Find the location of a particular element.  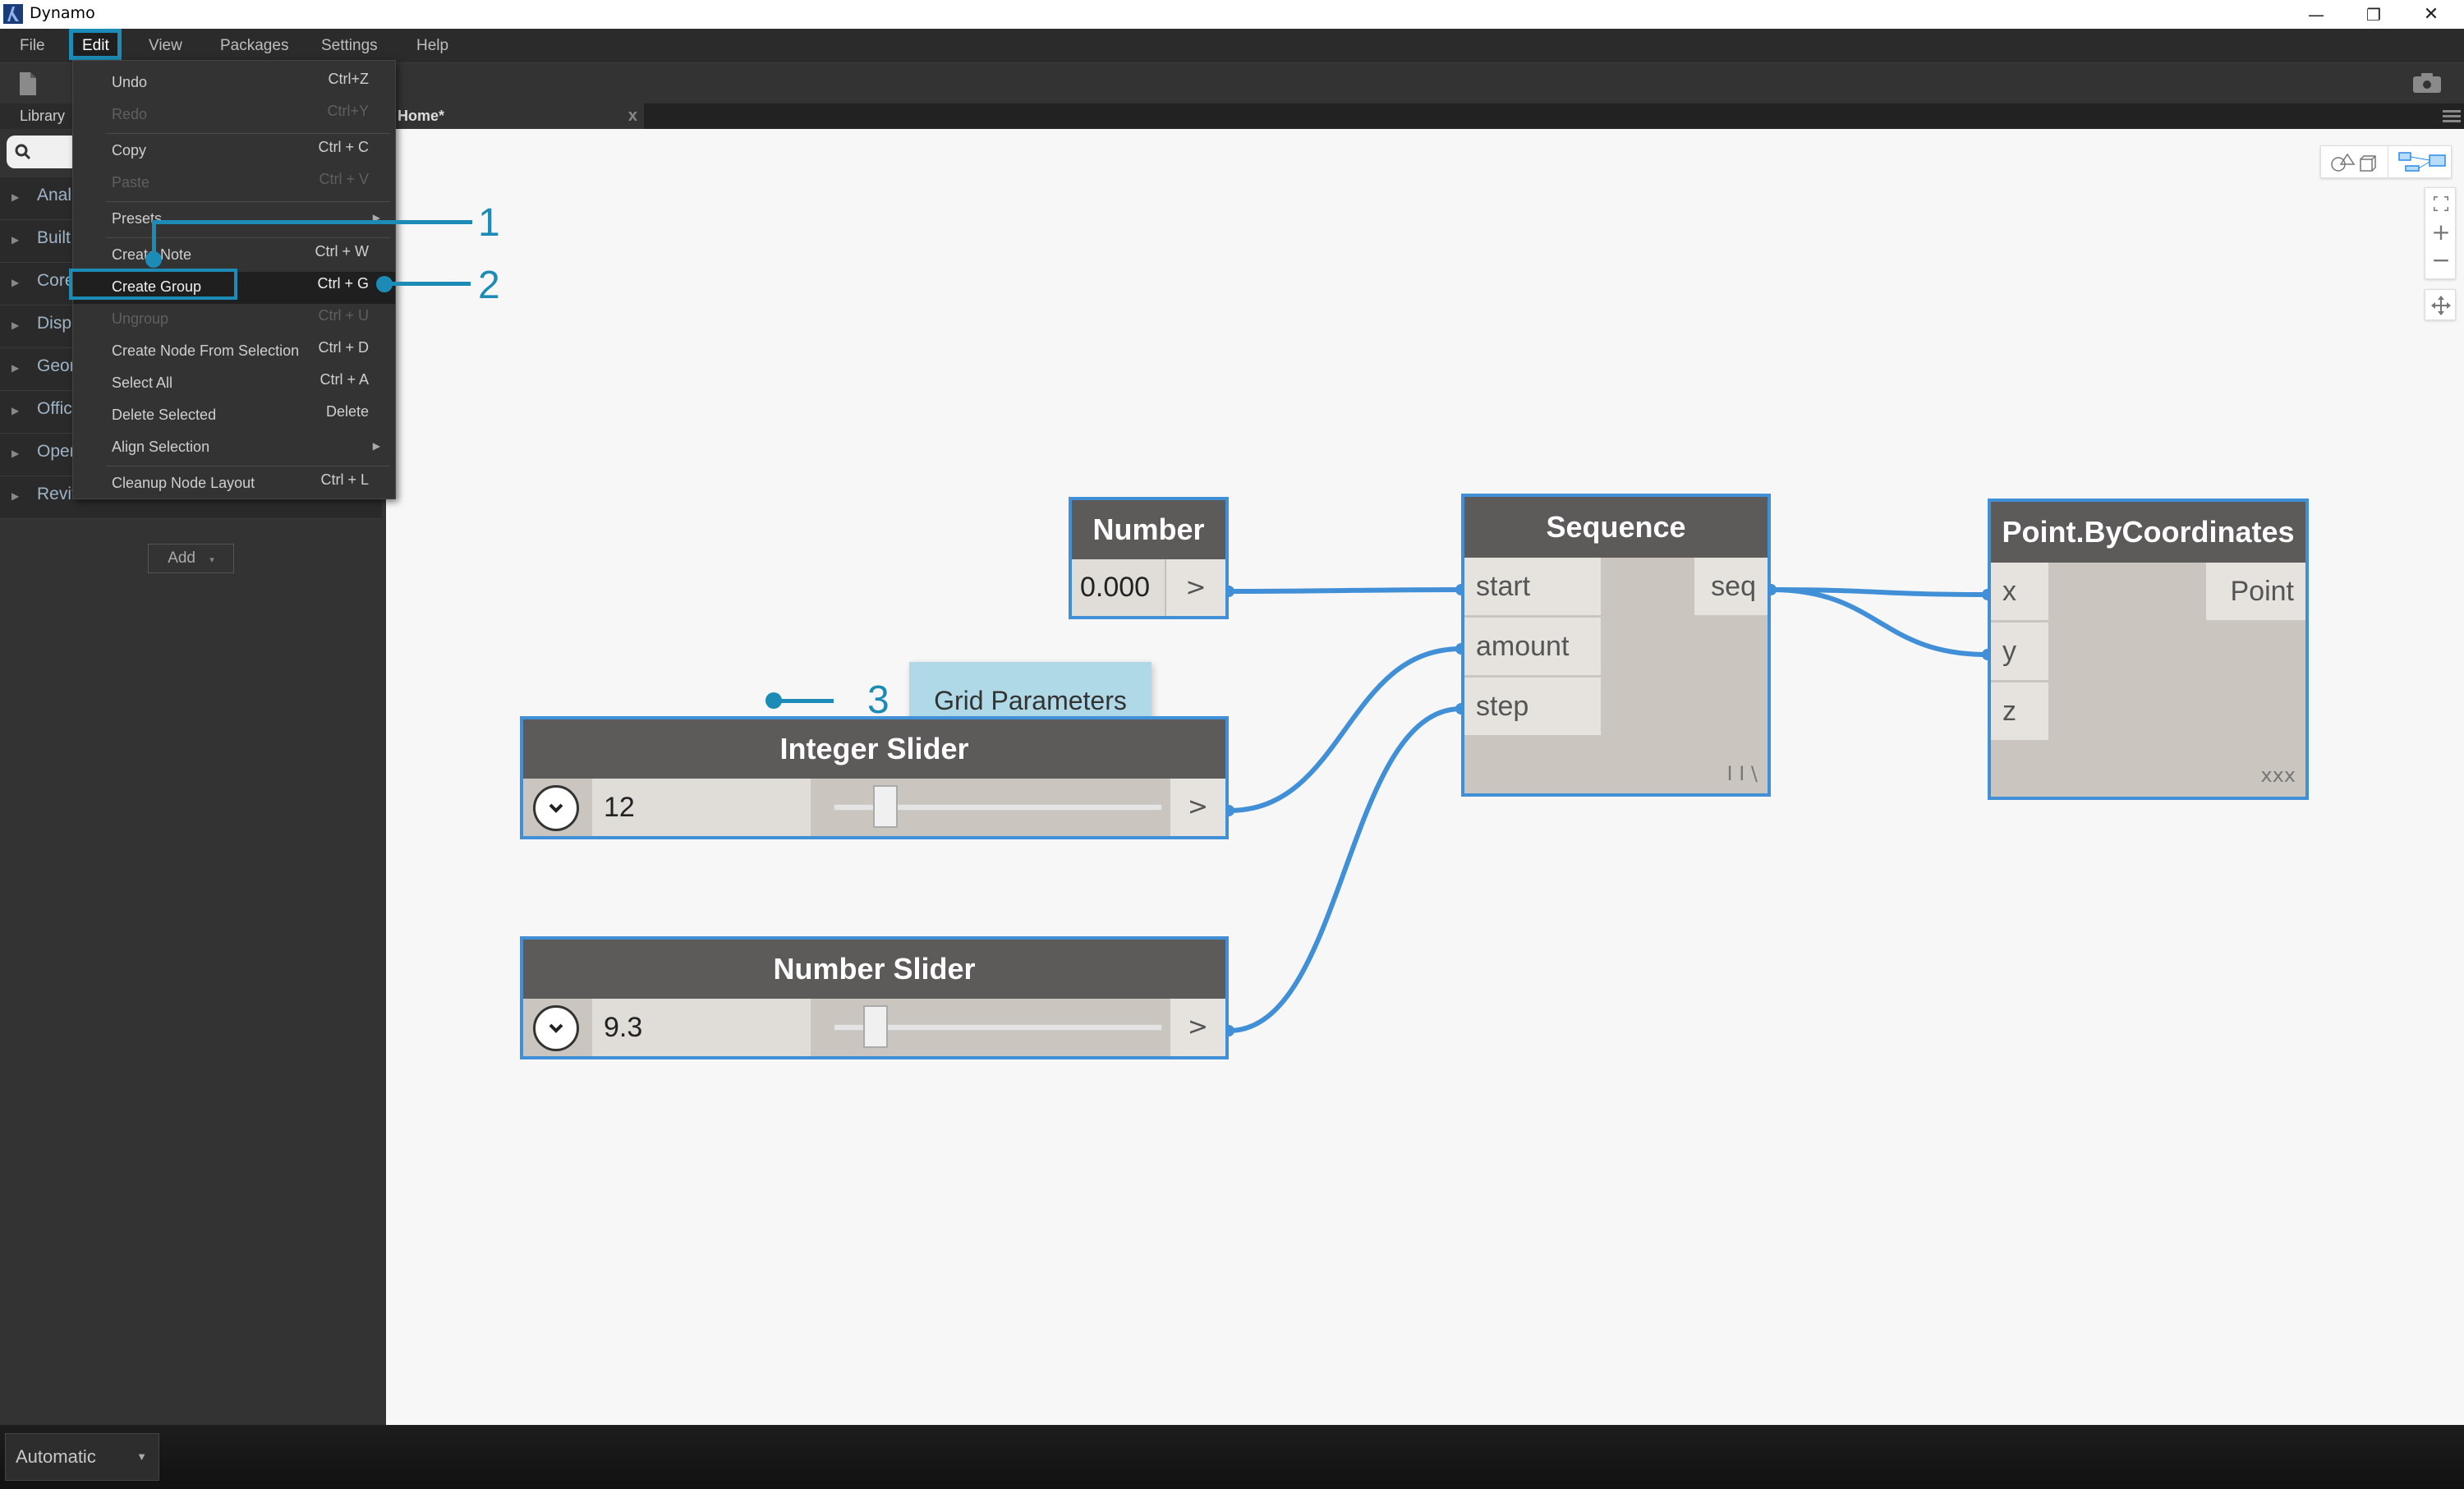

lacing-indicator: I I \ is located at coordinates (1742, 773).